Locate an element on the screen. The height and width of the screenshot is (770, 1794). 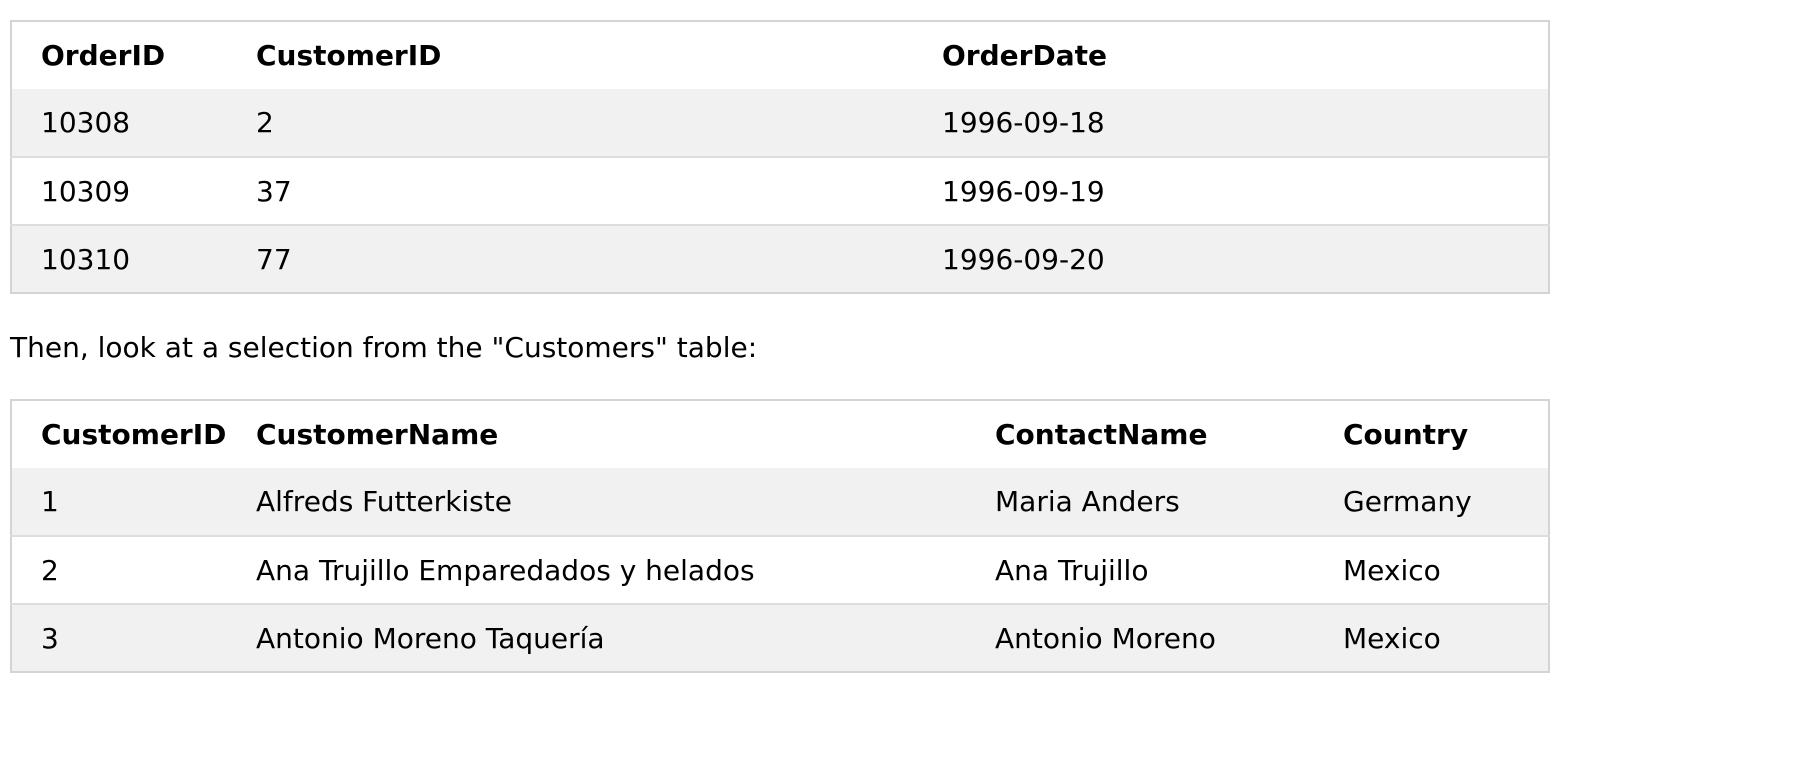
table-row: 10309 37 1996-09-19 is located at coordinates (780, 191).